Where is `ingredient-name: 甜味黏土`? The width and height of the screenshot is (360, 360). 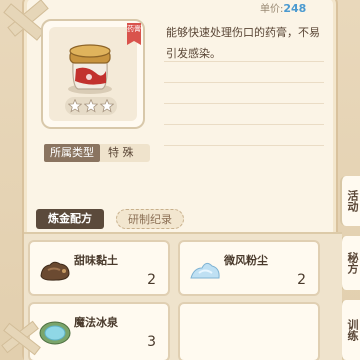 ingredient-name: 甜味黏土 is located at coordinates (96, 260).